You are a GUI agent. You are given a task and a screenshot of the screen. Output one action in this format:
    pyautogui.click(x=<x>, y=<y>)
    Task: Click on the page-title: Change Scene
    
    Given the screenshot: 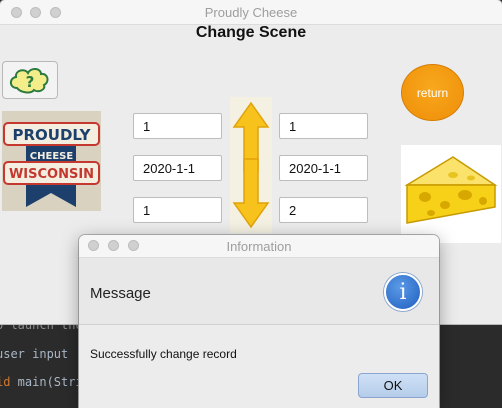 What is the action you would take?
    pyautogui.click(x=251, y=32)
    